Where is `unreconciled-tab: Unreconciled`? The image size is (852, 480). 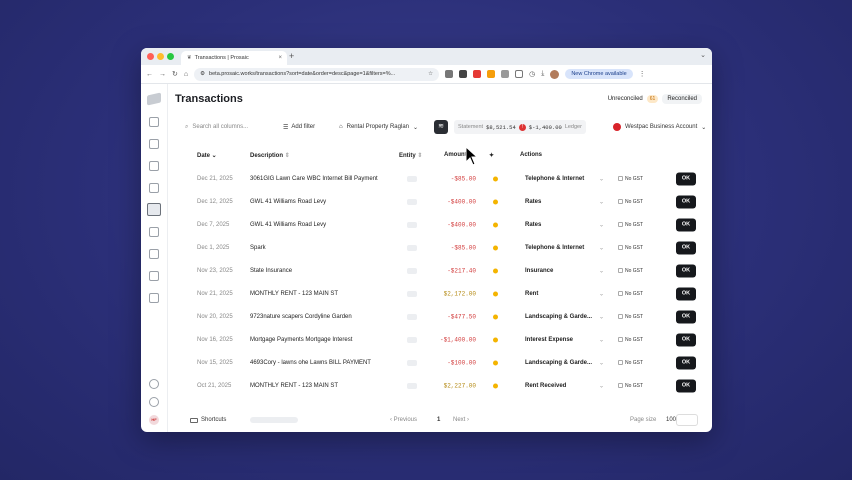
unreconciled-tab: Unreconciled is located at coordinates (625, 99).